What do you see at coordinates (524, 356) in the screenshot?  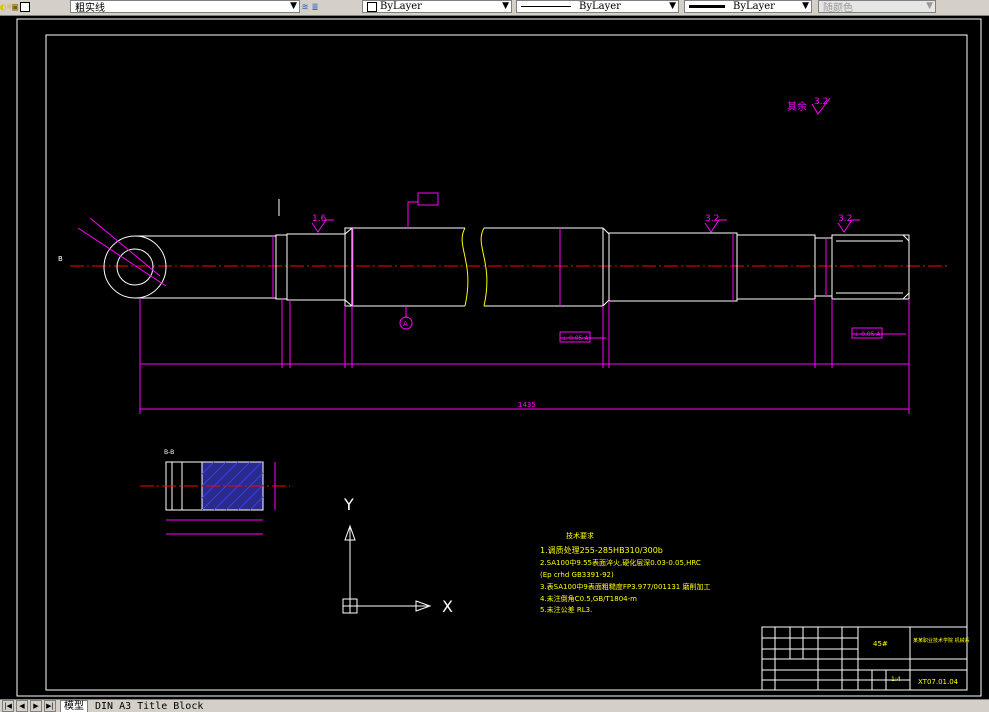 I see `extension-lines` at bounding box center [524, 356].